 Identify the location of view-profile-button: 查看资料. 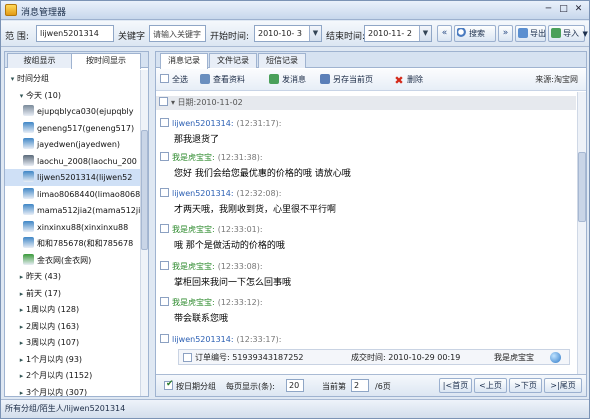
(222, 80).